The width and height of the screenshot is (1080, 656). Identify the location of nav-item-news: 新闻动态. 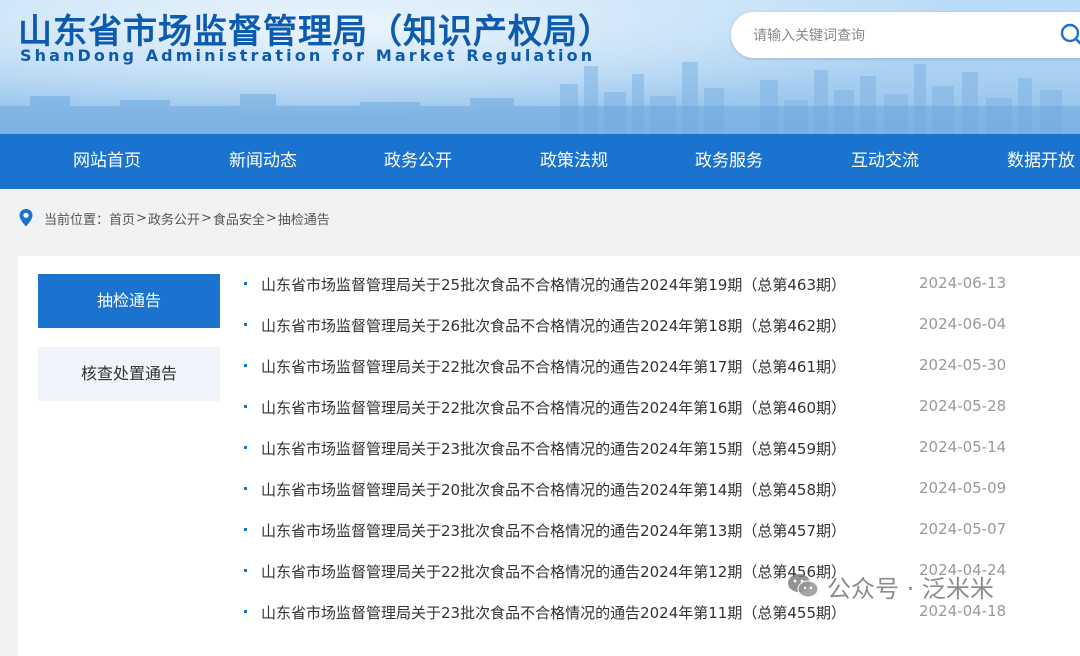
(263, 161).